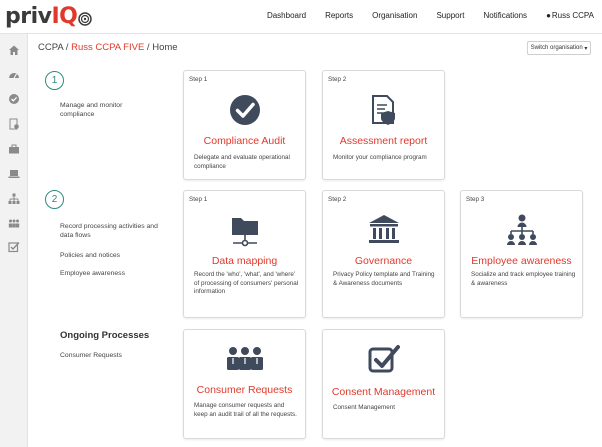 This screenshot has height=447, width=602. I want to click on check-badge-icon, so click(244, 110).